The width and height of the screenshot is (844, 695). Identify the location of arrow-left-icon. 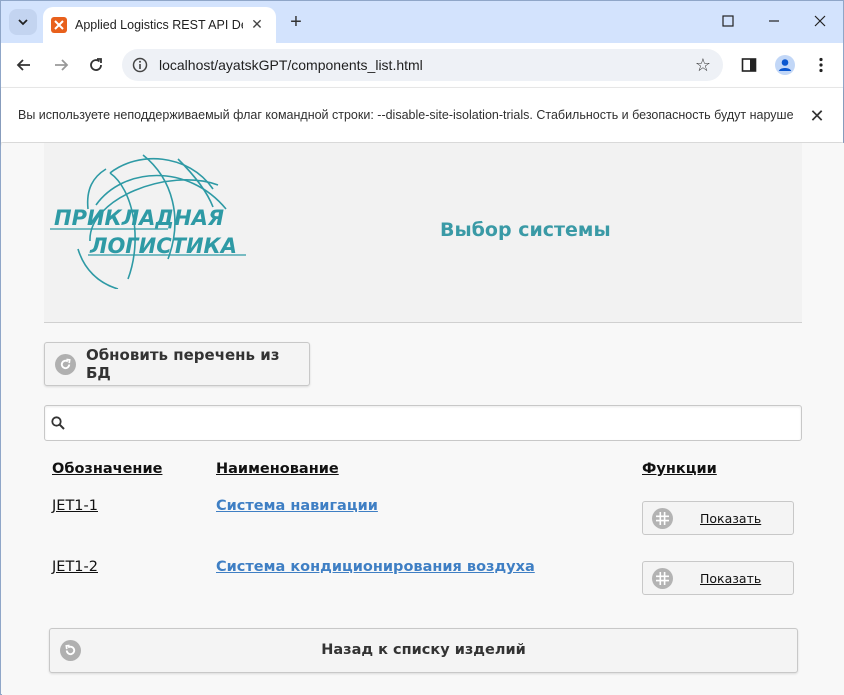
(23, 65).